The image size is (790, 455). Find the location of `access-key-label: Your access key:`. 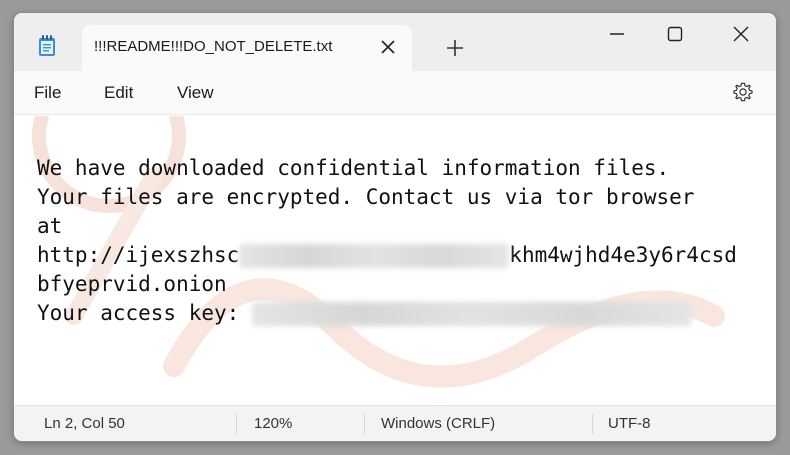

access-key-label: Your access key: is located at coordinates (144, 313).